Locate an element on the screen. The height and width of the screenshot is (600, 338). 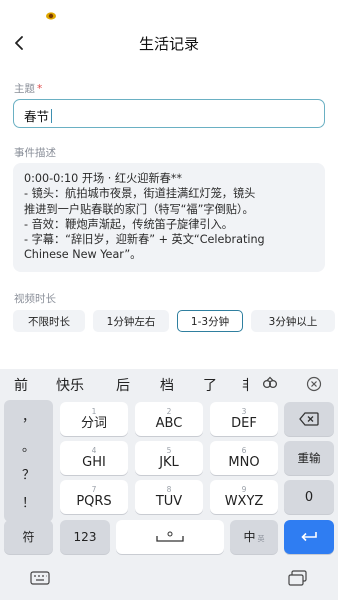
symbol-key-period: 。 is located at coordinates (28, 445).